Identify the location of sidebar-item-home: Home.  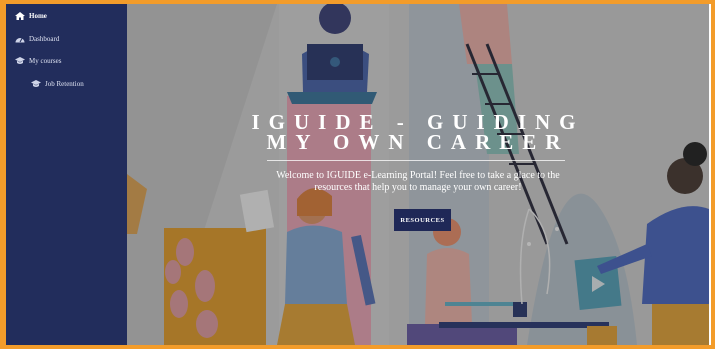
(31, 16).